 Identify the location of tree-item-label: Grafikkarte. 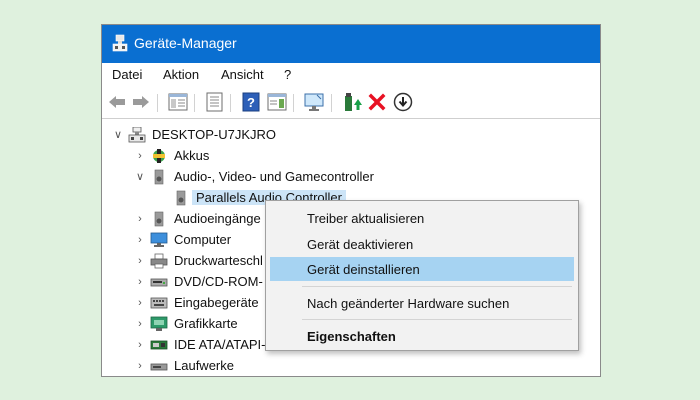
(206, 323).